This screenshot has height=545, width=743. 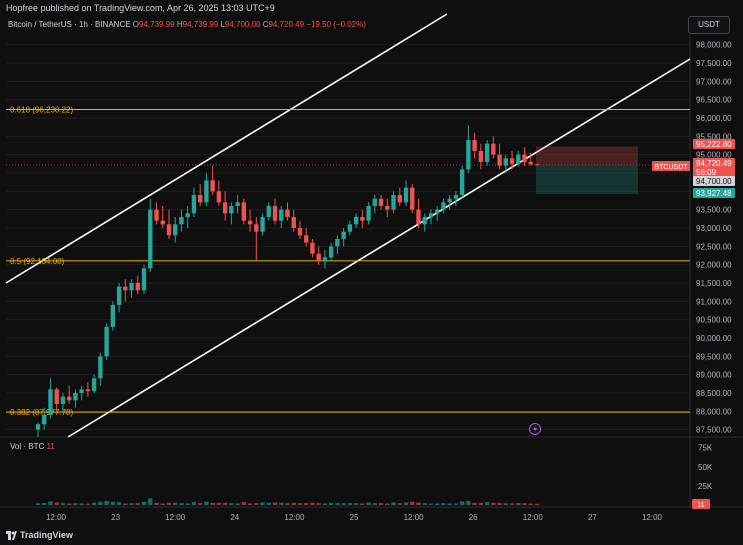 What do you see at coordinates (714, 81) in the screenshot?
I see `price-tick-label: 97,000.00` at bounding box center [714, 81].